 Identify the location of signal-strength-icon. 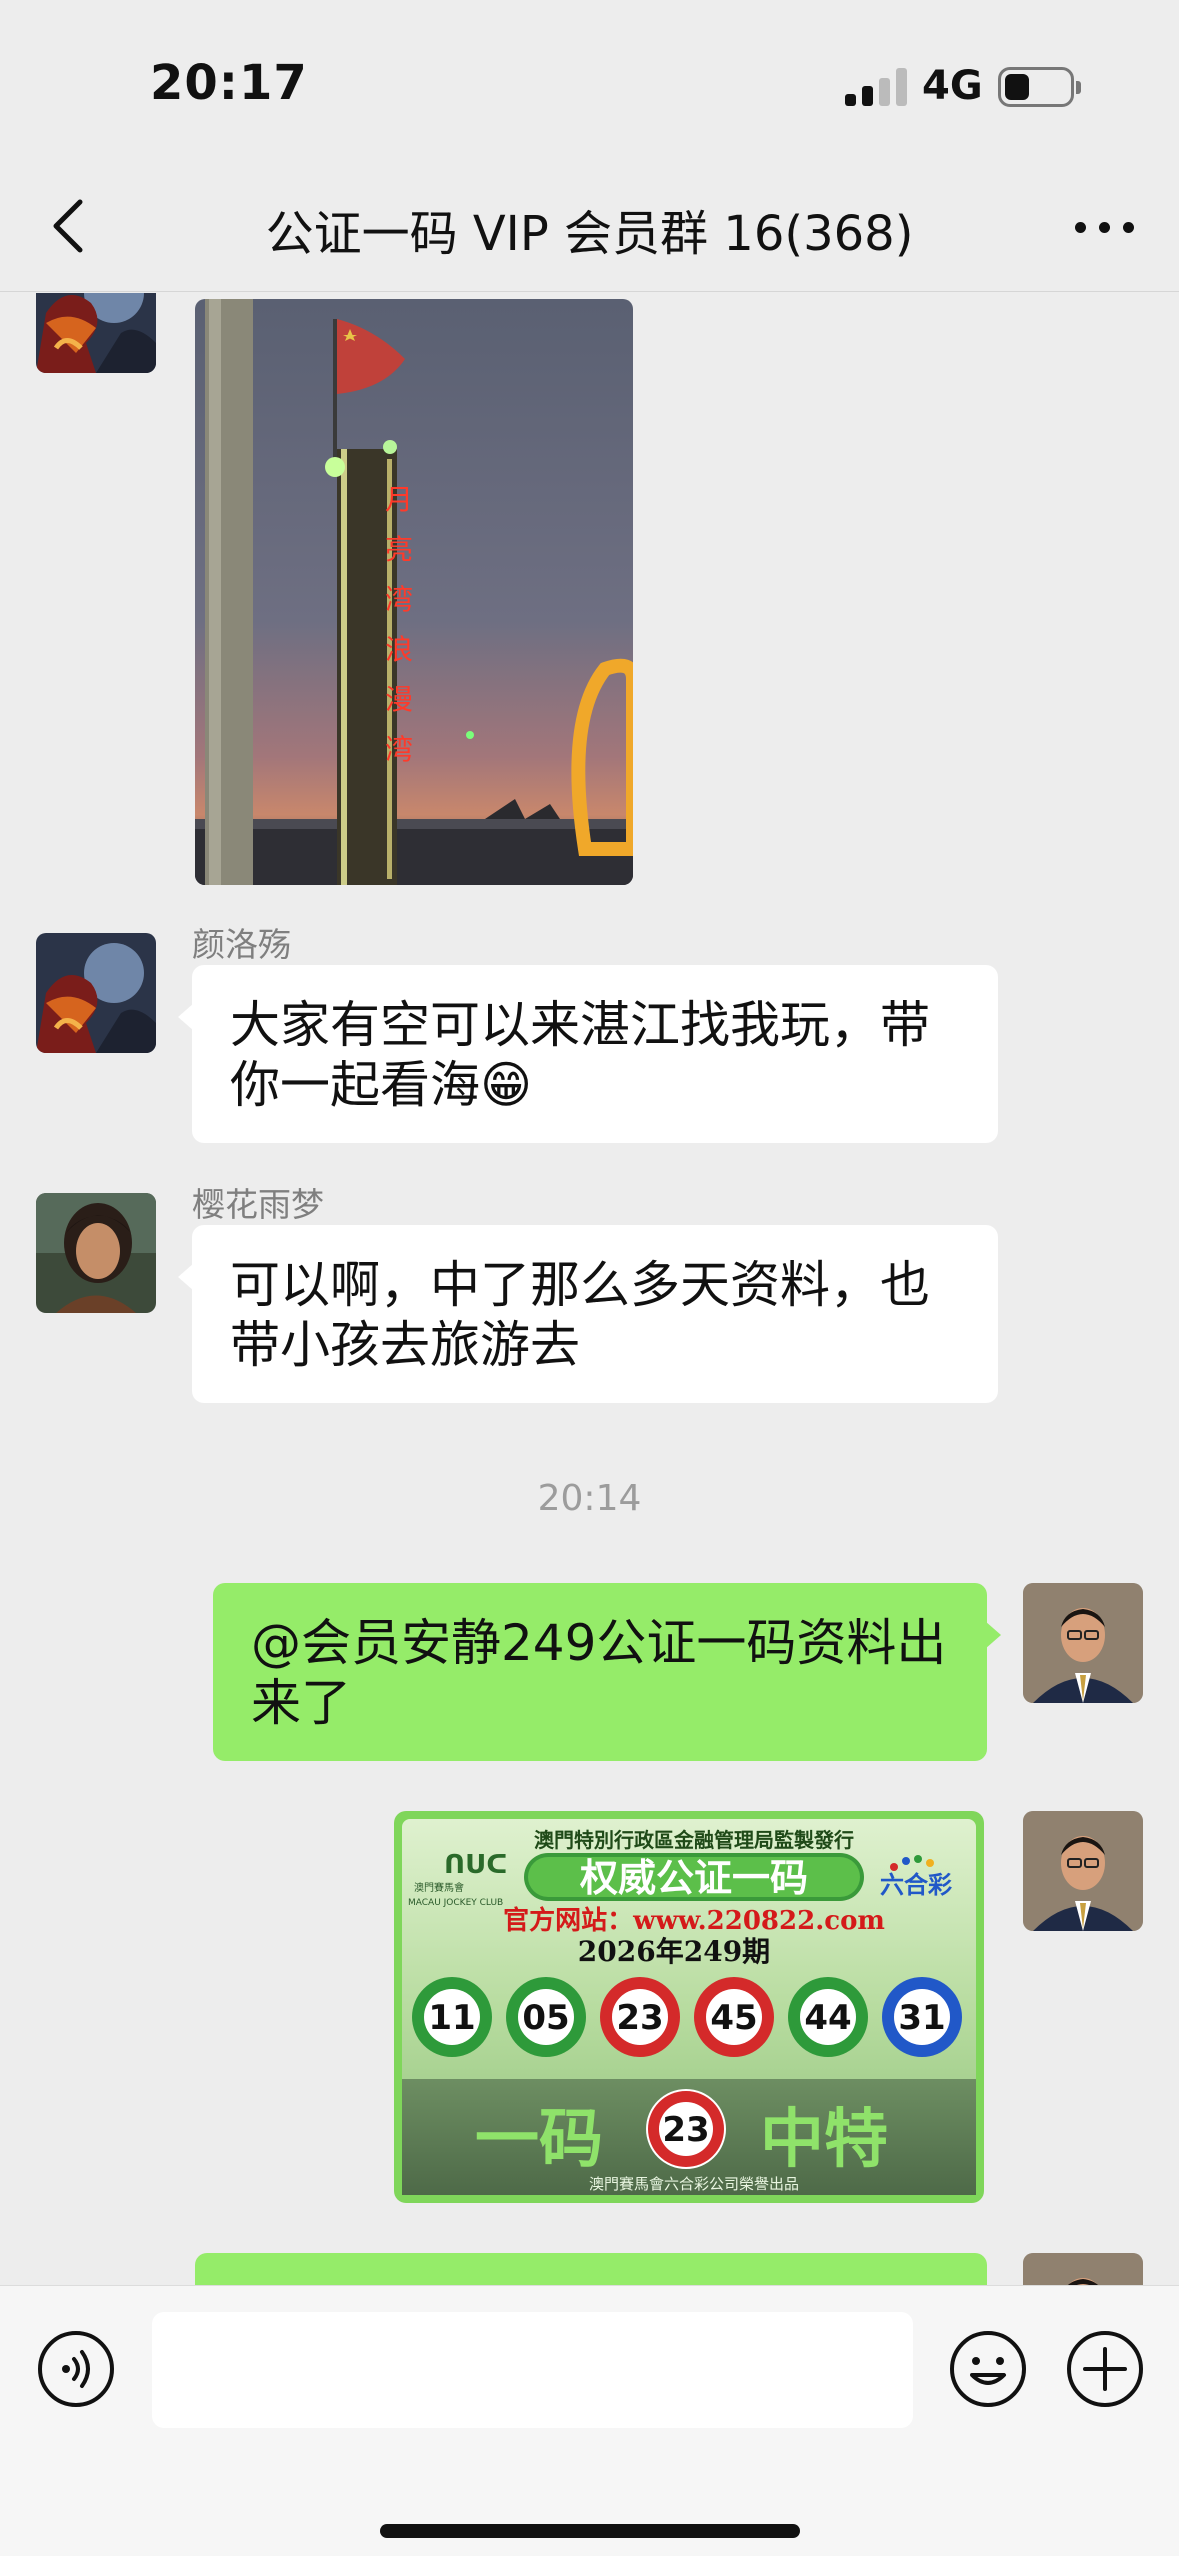
(876, 87).